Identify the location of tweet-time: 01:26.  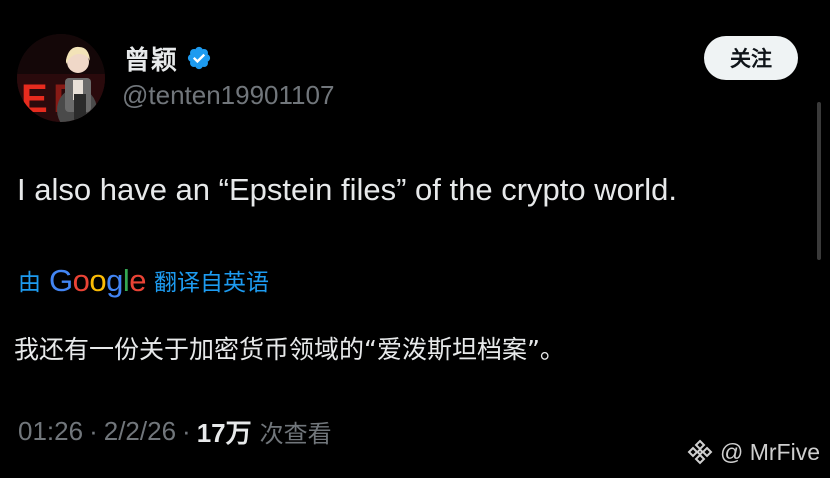
(50, 431).